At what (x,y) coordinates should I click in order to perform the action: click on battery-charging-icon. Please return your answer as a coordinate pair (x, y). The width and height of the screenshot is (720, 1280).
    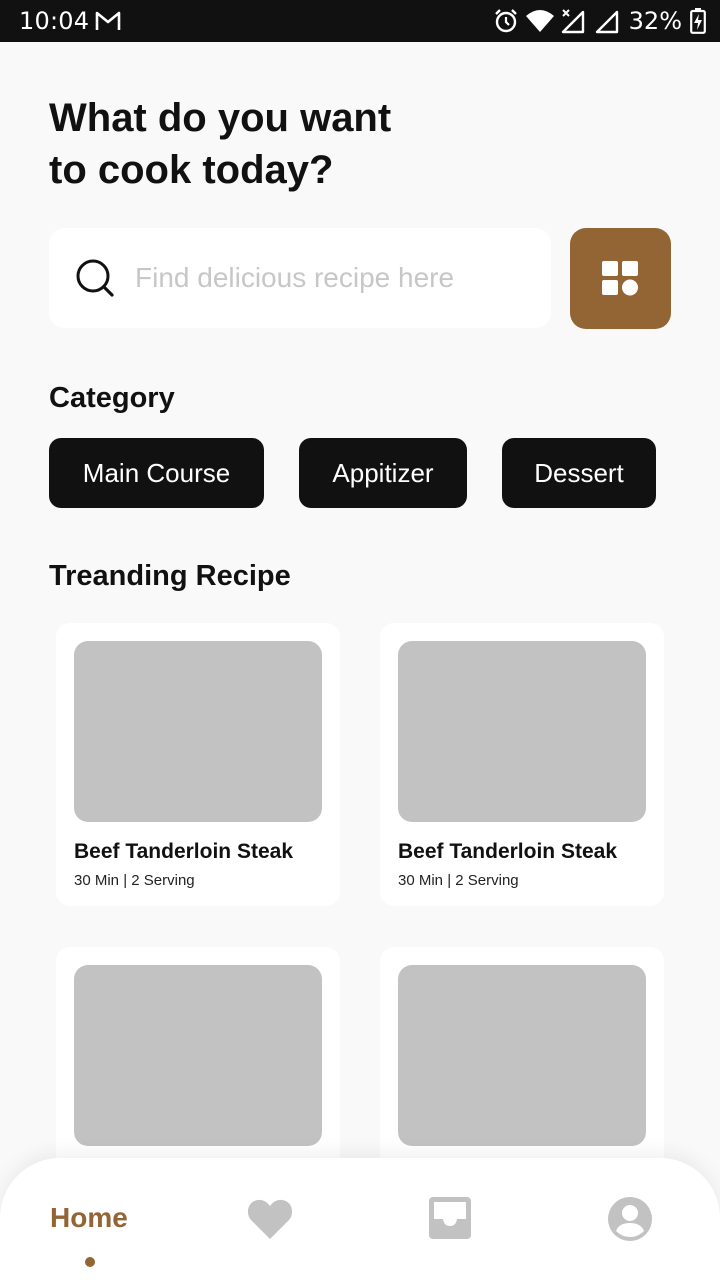
    Looking at the image, I should click on (698, 21).